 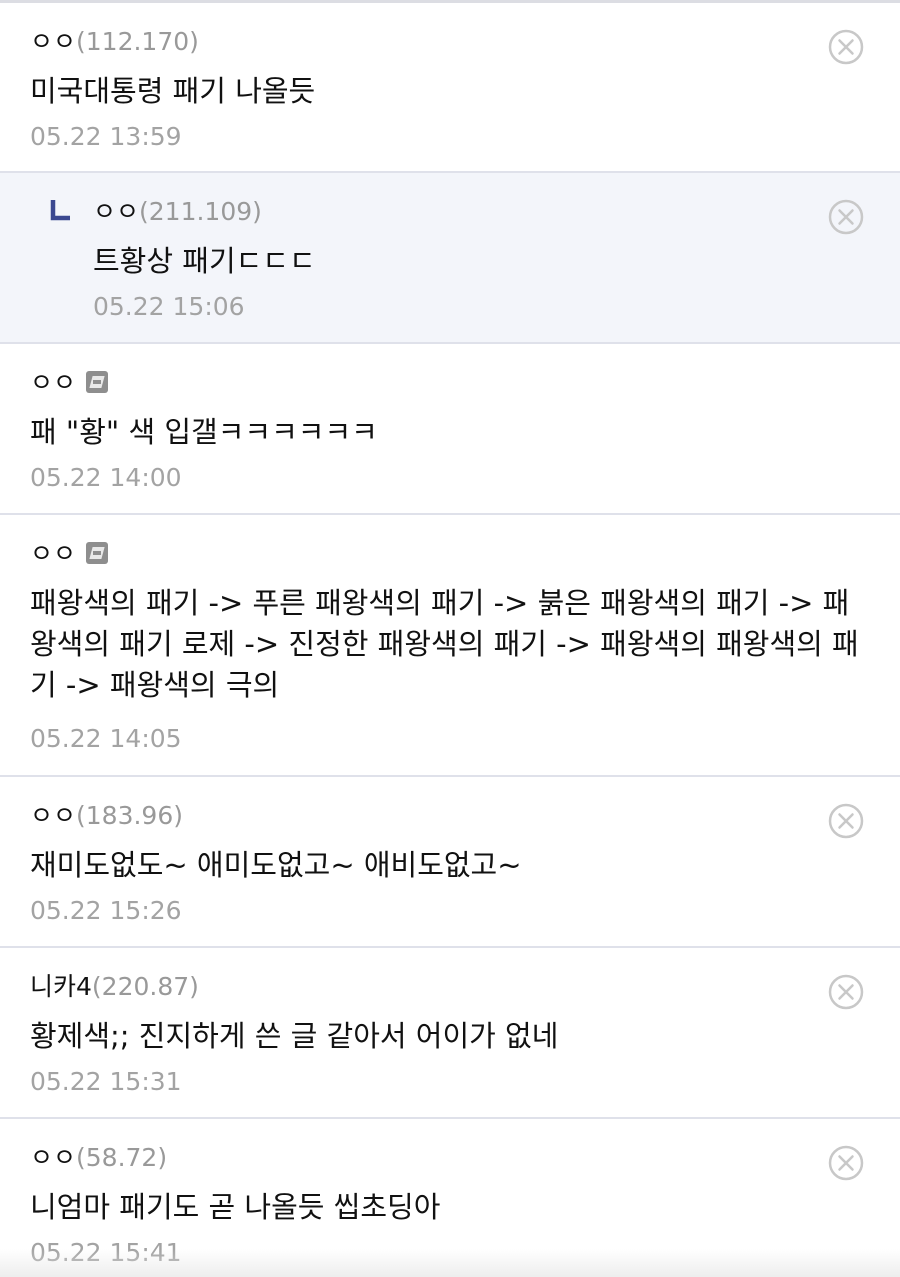 I want to click on comment-author: ㅇㅇ(58.72), so click(x=98, y=1158).